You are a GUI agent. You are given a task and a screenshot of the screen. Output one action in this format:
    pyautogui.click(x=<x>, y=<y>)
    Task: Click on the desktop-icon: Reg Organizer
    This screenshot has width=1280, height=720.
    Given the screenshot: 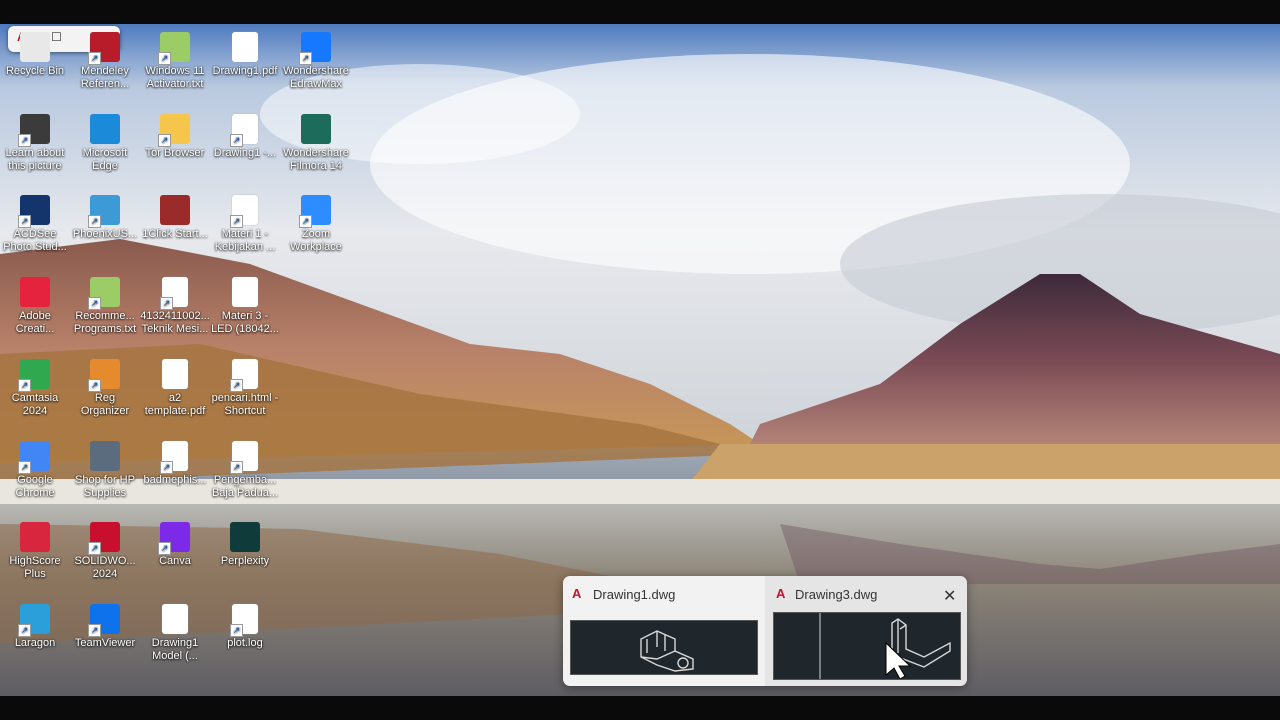 What is the action you would take?
    pyautogui.click(x=105, y=394)
    